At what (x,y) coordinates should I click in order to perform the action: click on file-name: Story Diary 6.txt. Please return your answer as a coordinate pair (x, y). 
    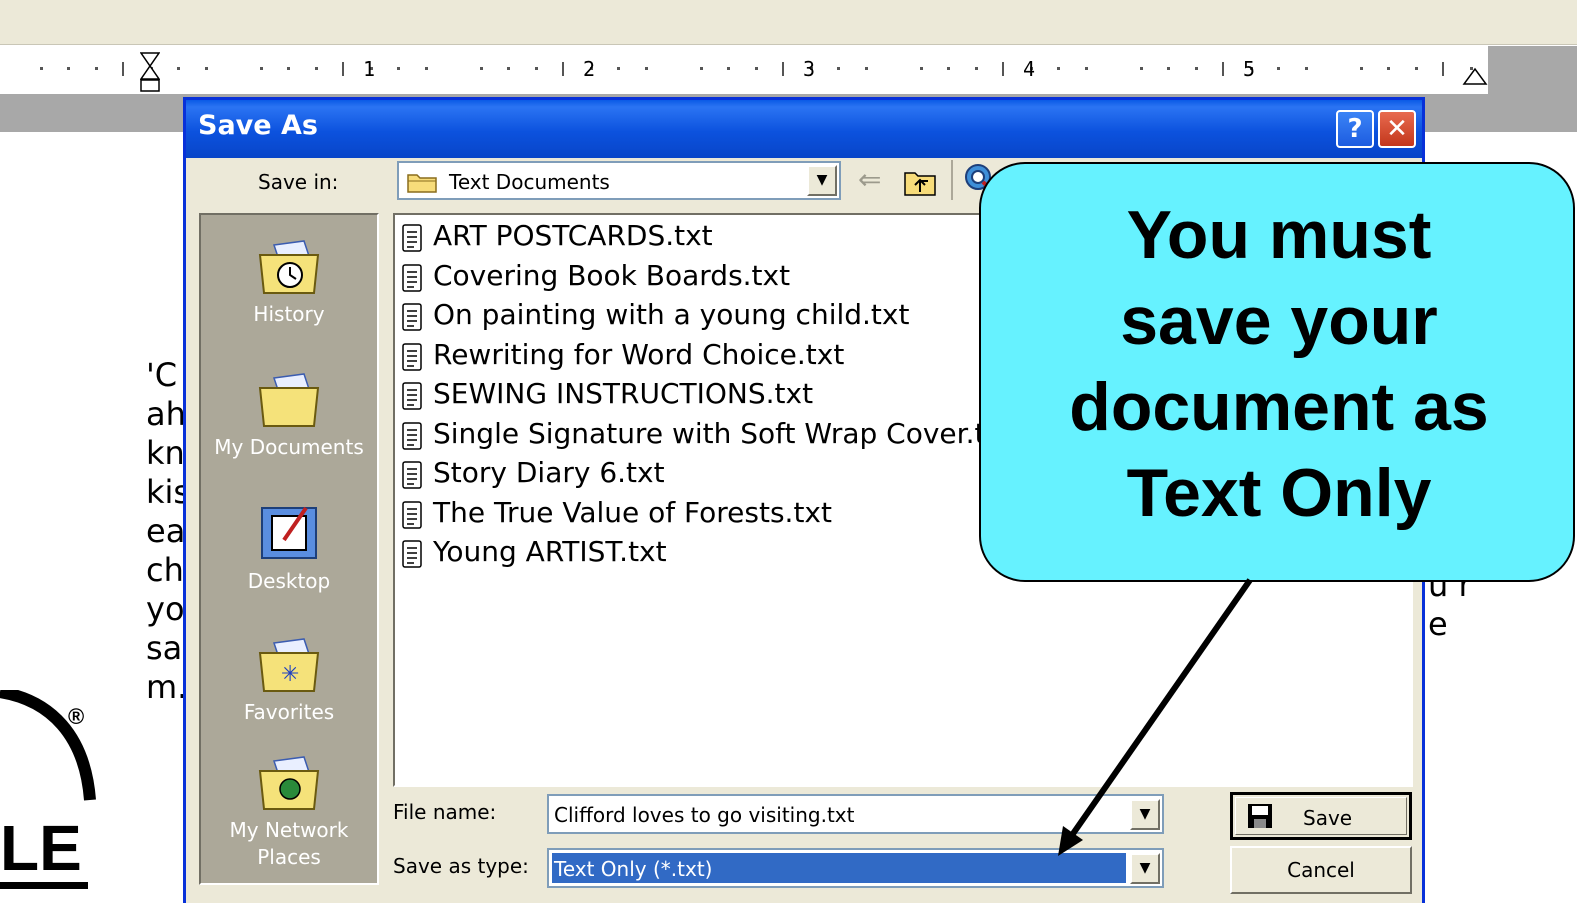
    Looking at the image, I should click on (549, 472).